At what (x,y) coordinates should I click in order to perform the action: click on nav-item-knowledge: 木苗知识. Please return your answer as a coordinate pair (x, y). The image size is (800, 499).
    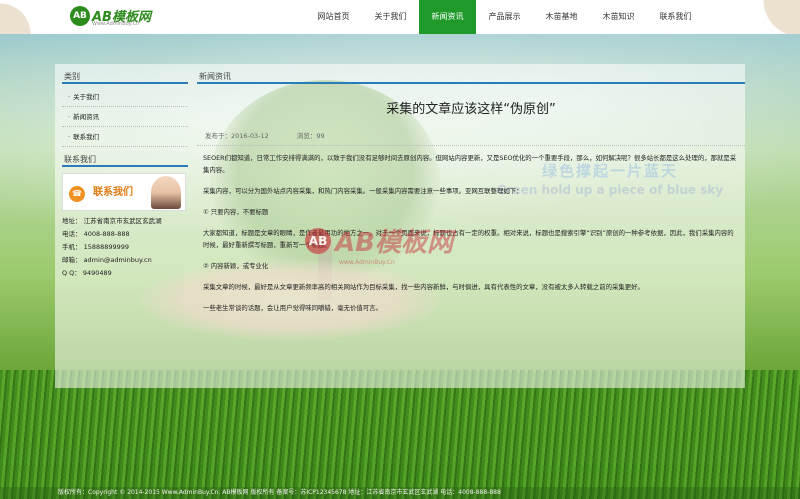
    Looking at the image, I should click on (618, 17).